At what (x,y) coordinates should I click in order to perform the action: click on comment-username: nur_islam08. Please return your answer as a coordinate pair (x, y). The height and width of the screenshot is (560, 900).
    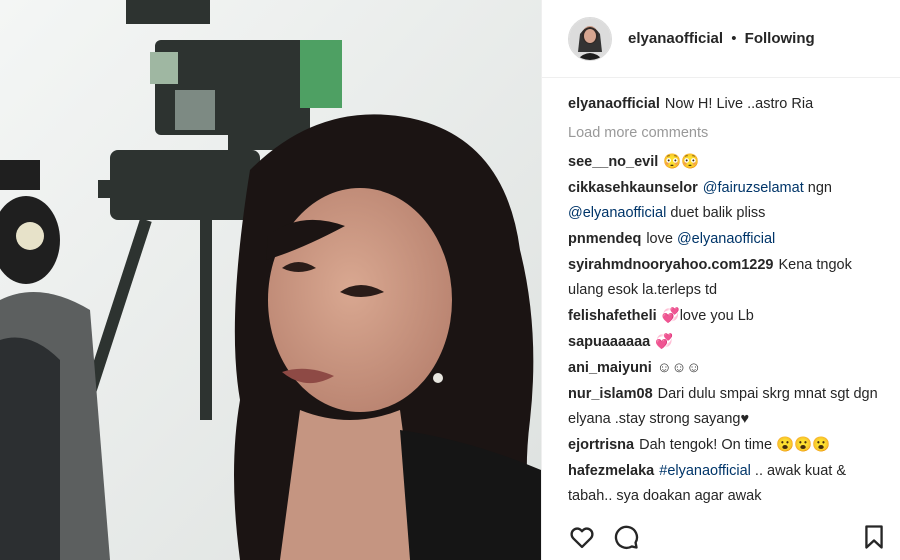
    Looking at the image, I should click on (610, 394).